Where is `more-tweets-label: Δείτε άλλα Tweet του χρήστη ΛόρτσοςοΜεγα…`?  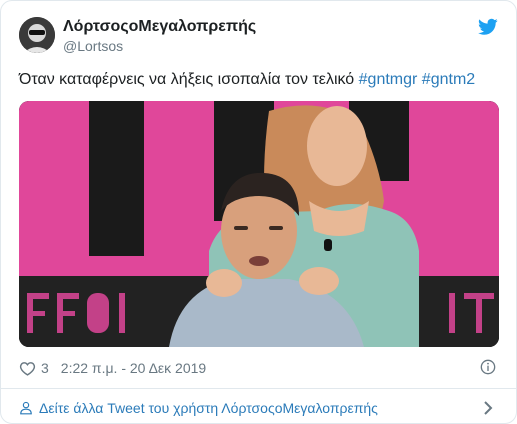
more-tweets-label: Δείτε άλλα Tweet του χρήστη ΛόρτσοςοΜεγα… is located at coordinates (208, 408).